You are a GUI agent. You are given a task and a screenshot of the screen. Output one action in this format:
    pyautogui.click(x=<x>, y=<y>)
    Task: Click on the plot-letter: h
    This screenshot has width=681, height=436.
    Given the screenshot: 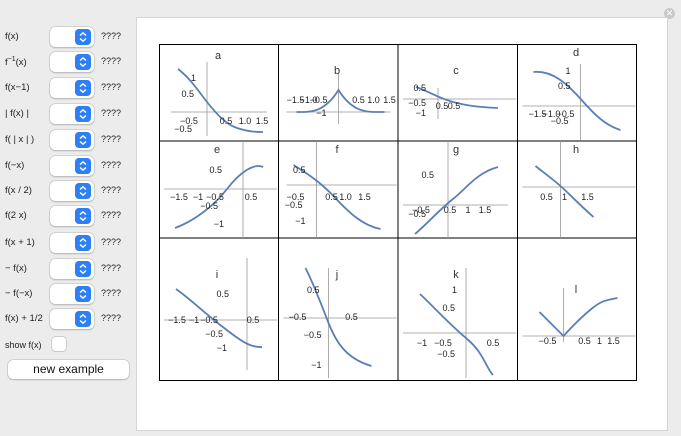 What is the action you would take?
    pyautogui.click(x=576, y=150)
    